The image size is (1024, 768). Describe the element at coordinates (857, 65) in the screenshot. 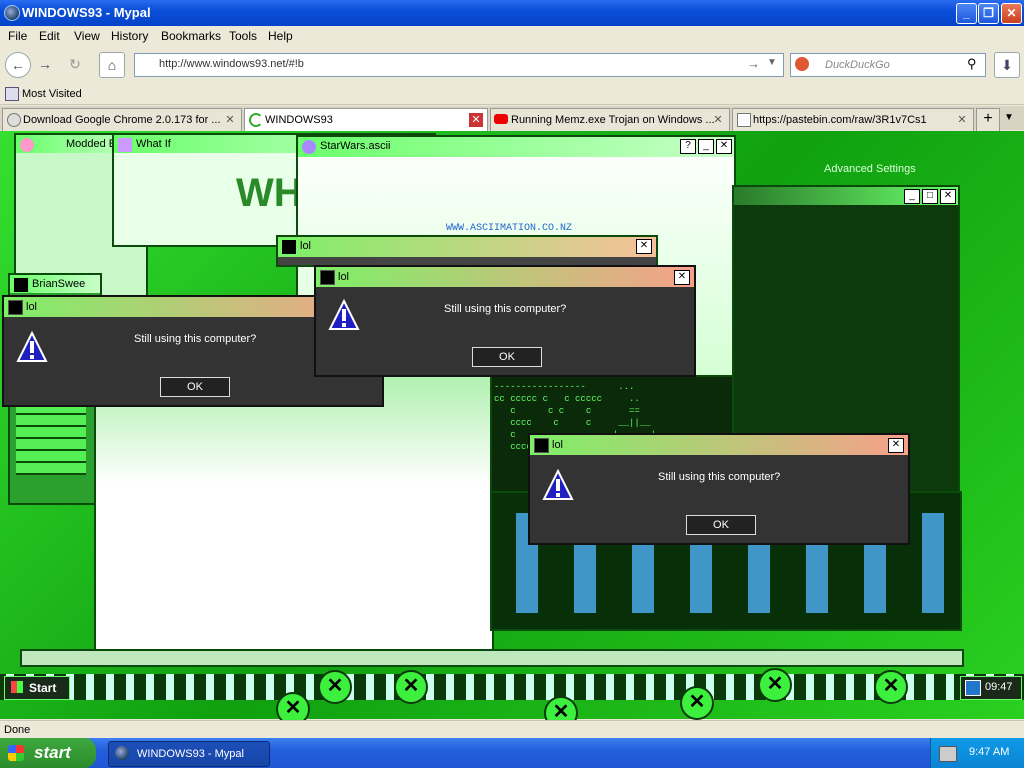

I see `search-placeholder: DuckDuckGo` at that location.